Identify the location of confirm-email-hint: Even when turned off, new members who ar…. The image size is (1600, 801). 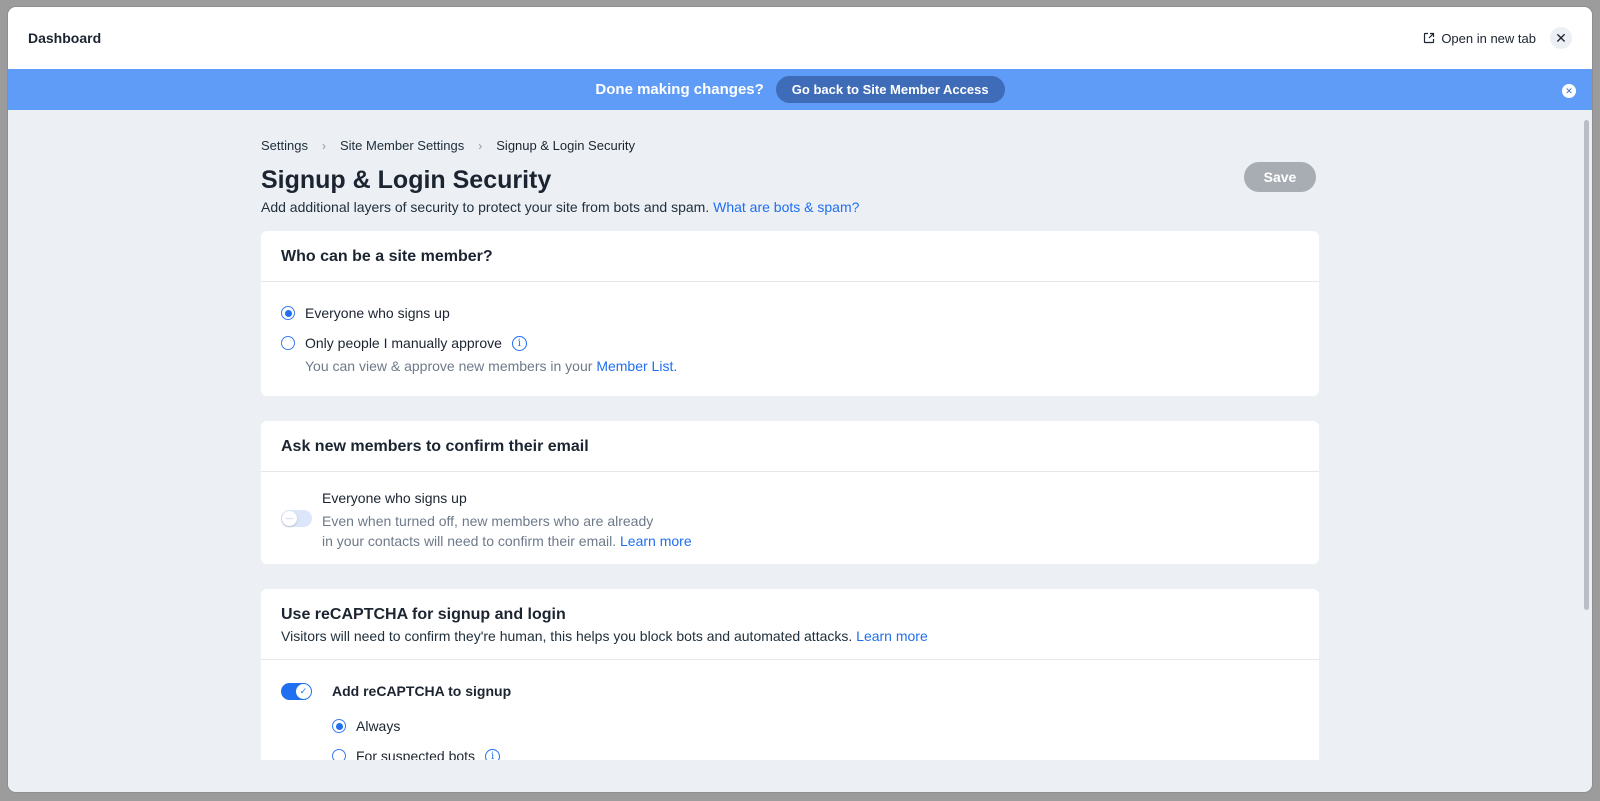
(507, 531).